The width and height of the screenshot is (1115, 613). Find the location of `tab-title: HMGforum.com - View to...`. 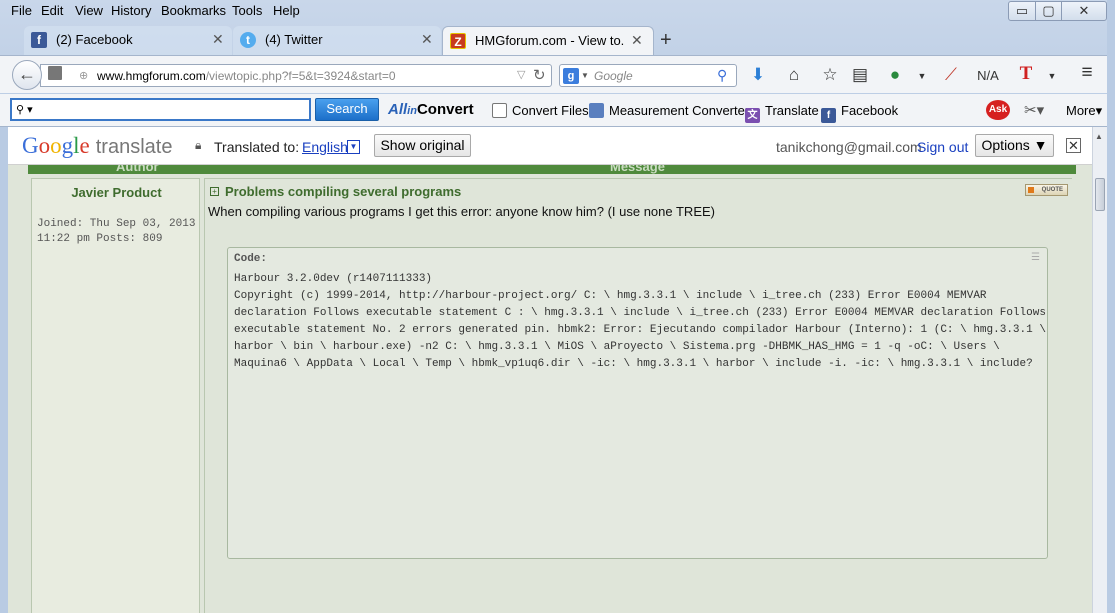

tab-title: HMGforum.com - View to... is located at coordinates (550, 40).